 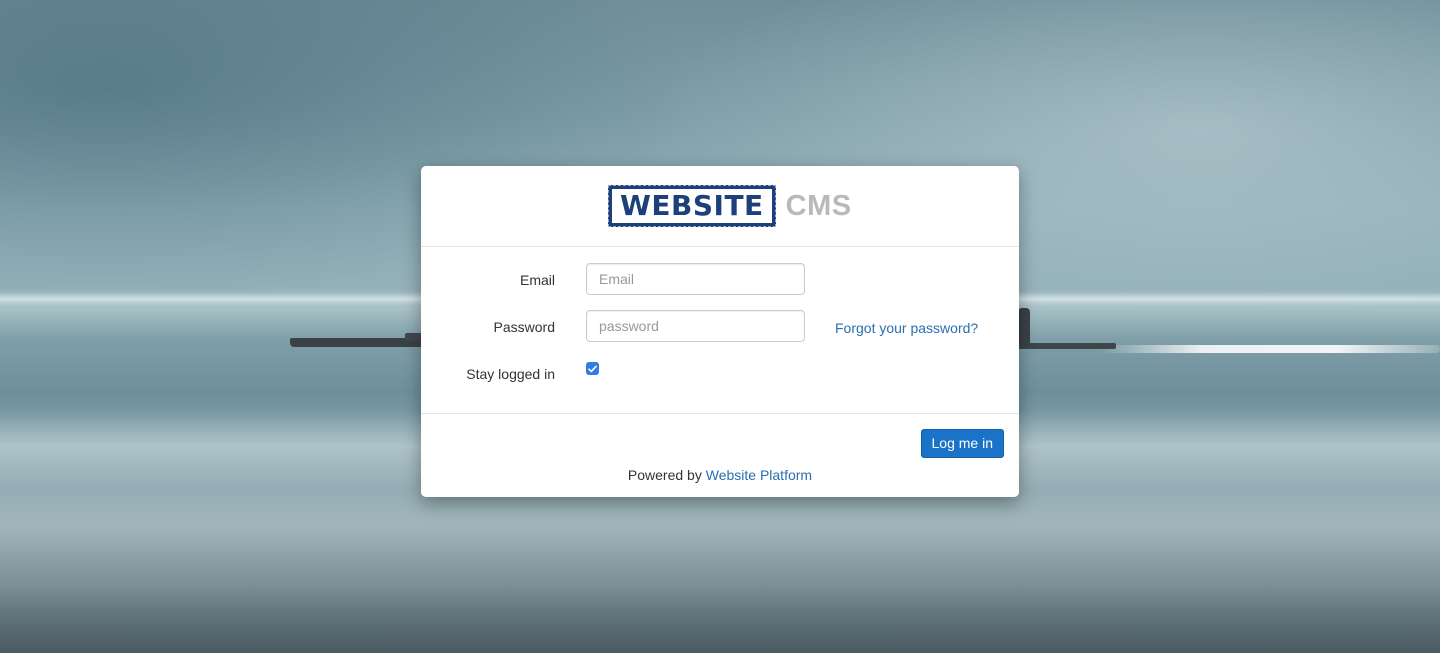 I want to click on email-label: Email, so click(x=537, y=280).